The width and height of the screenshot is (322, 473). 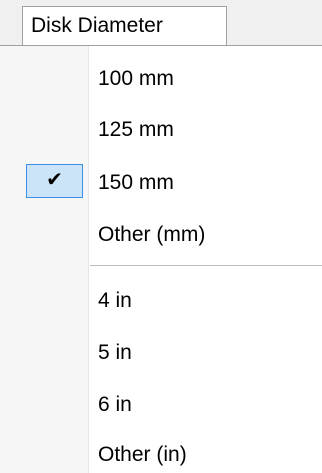 I want to click on menu-item-label: Other (in), so click(x=142, y=454).